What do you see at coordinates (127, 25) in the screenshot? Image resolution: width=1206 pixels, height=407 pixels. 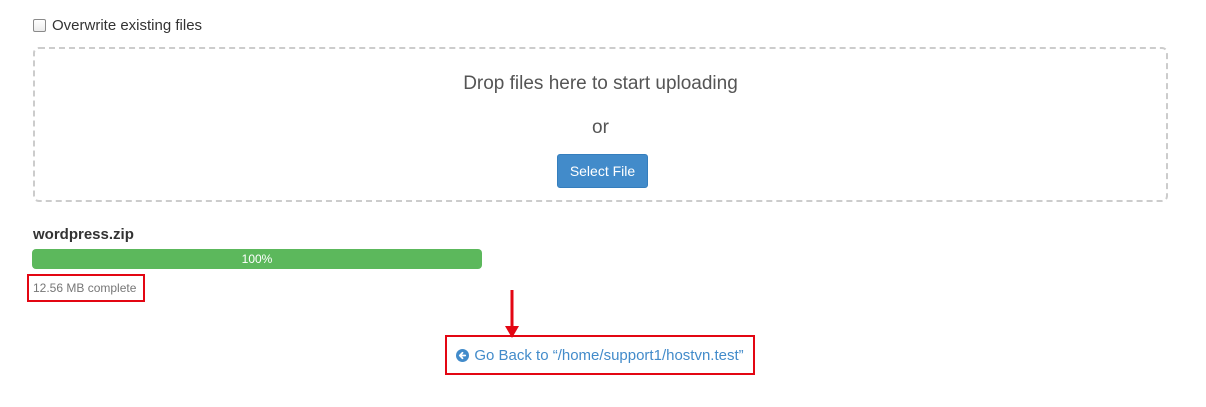 I see `overwrite-label: Overwrite existing files` at bounding box center [127, 25].